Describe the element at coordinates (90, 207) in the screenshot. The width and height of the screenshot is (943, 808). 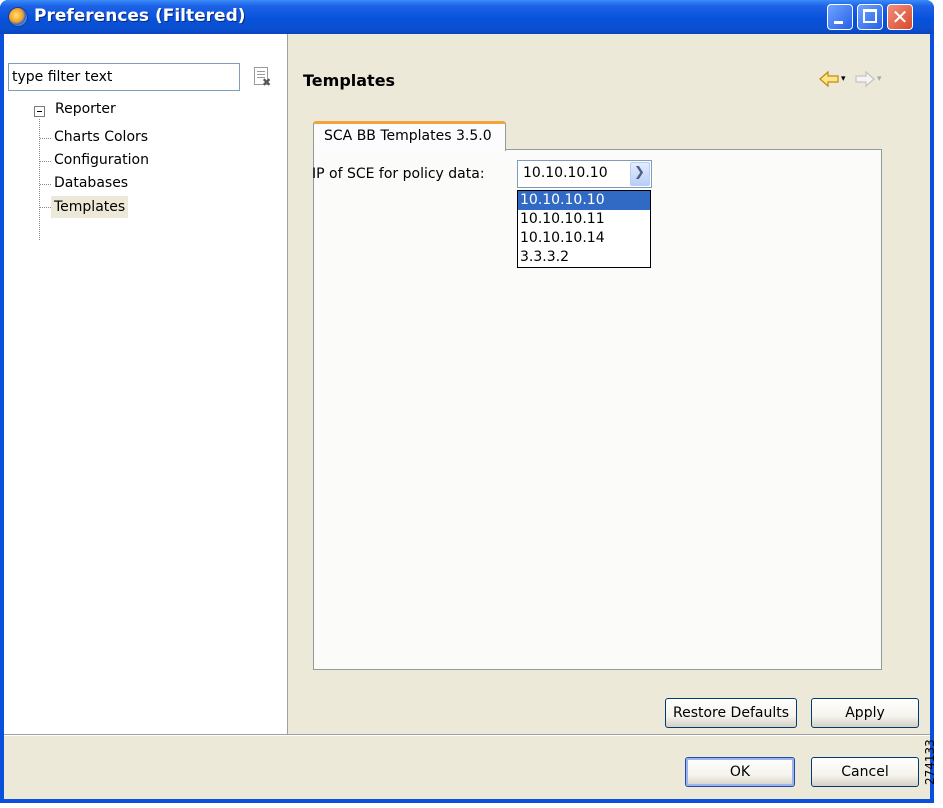
I see `tree-item-templates: Templates` at that location.